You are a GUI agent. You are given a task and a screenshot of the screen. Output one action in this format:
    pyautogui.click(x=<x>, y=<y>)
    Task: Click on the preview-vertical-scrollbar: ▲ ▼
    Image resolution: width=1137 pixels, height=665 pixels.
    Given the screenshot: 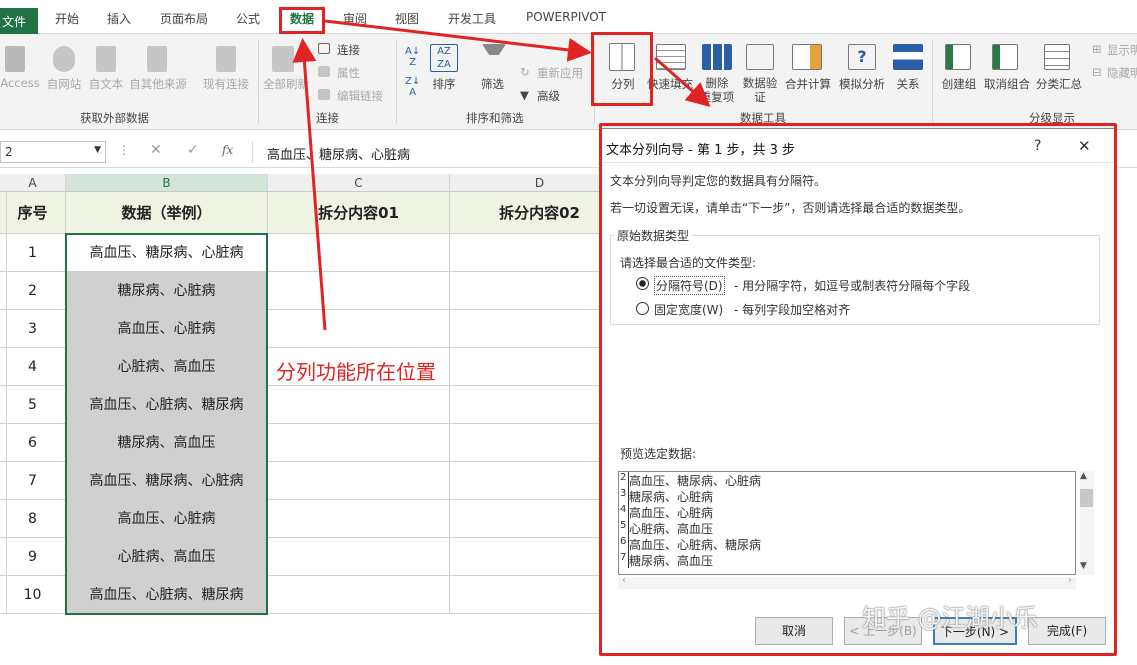 What is the action you would take?
    pyautogui.click(x=1087, y=523)
    